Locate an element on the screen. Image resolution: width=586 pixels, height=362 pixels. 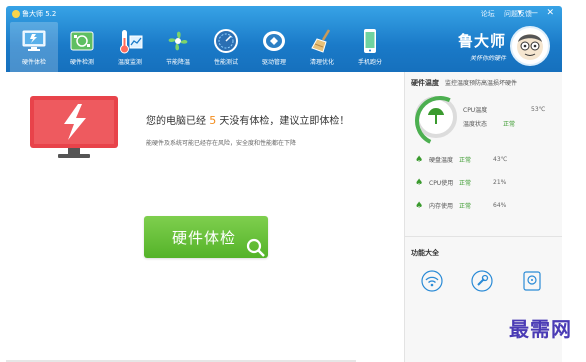
hardware-checkup-button: 硬件体检 is located at coordinates (206, 237).